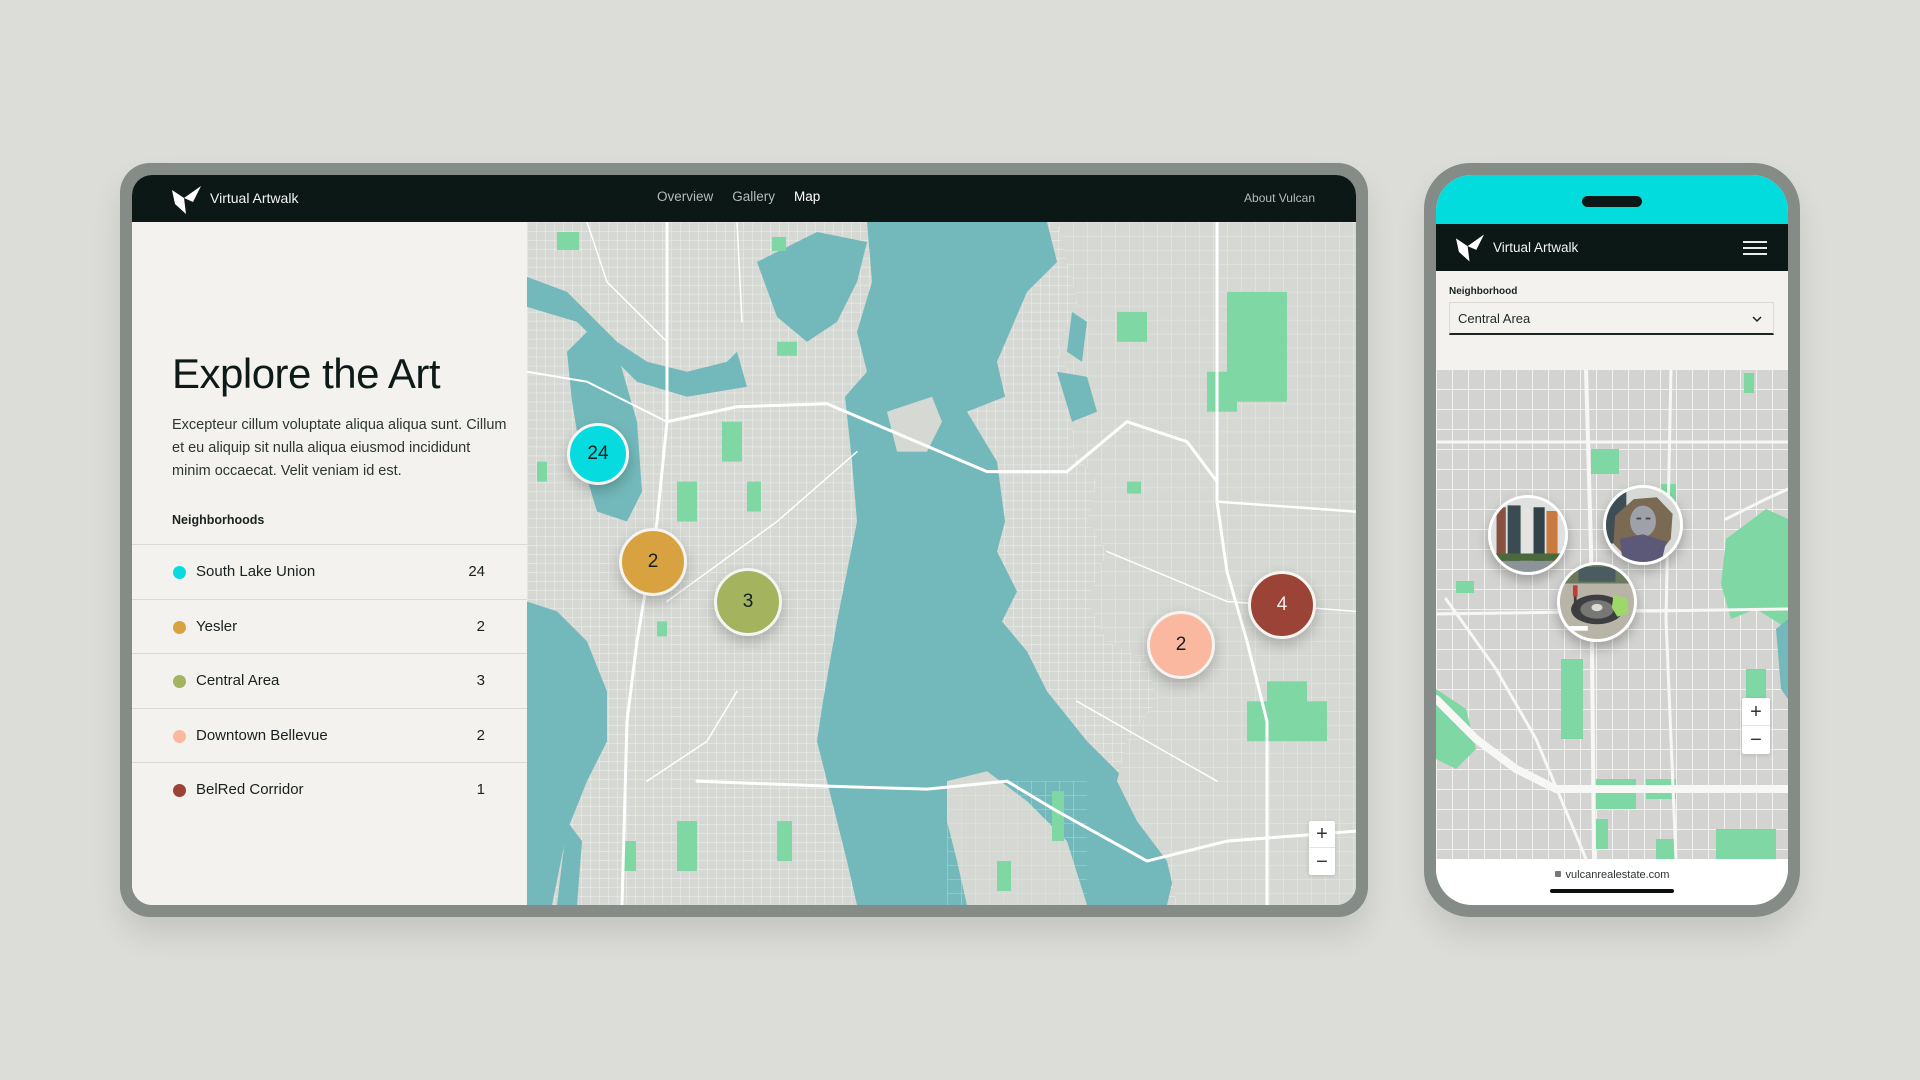 This screenshot has width=1920, height=1080. I want to click on artwork-photo-building, so click(1528, 535).